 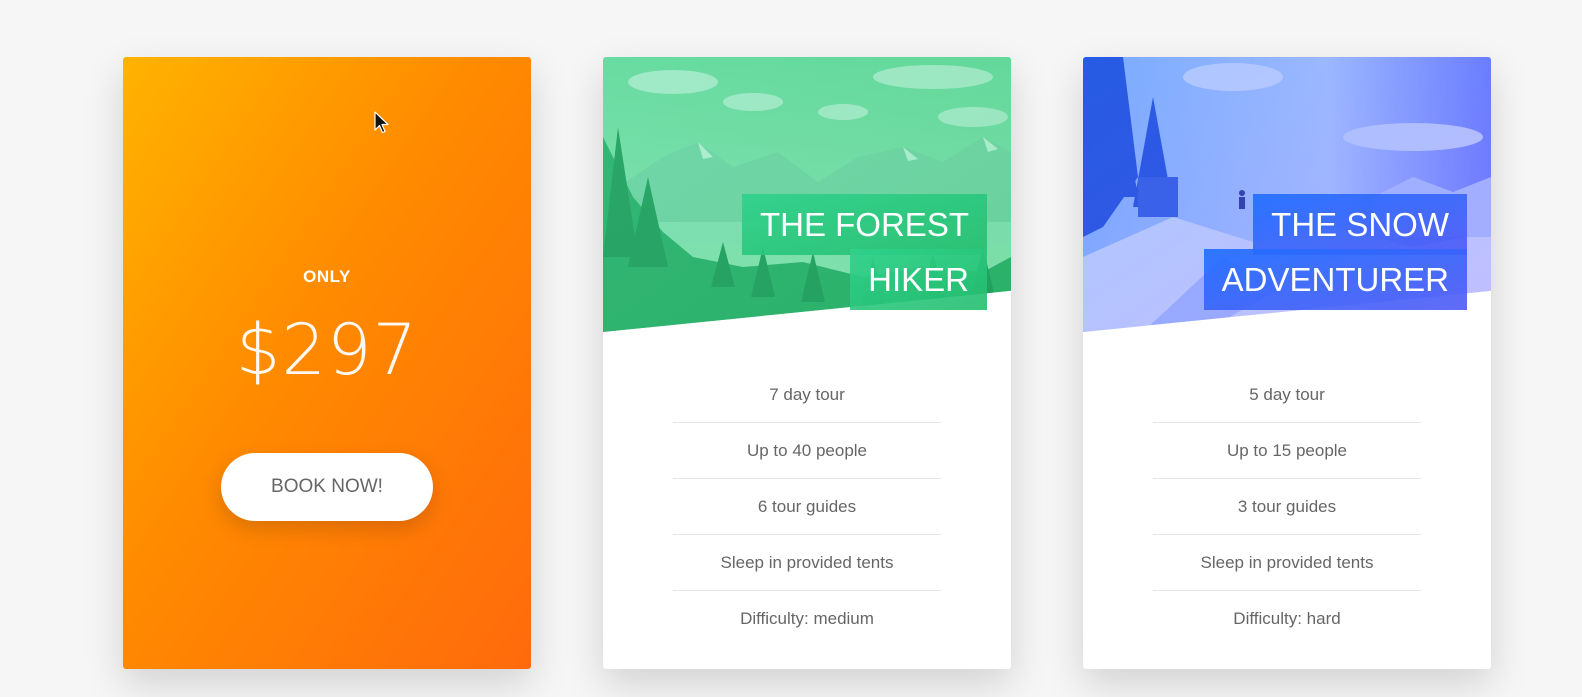 What do you see at coordinates (1360, 224) in the screenshot?
I see `tour-title-line-1: THE SNOW` at bounding box center [1360, 224].